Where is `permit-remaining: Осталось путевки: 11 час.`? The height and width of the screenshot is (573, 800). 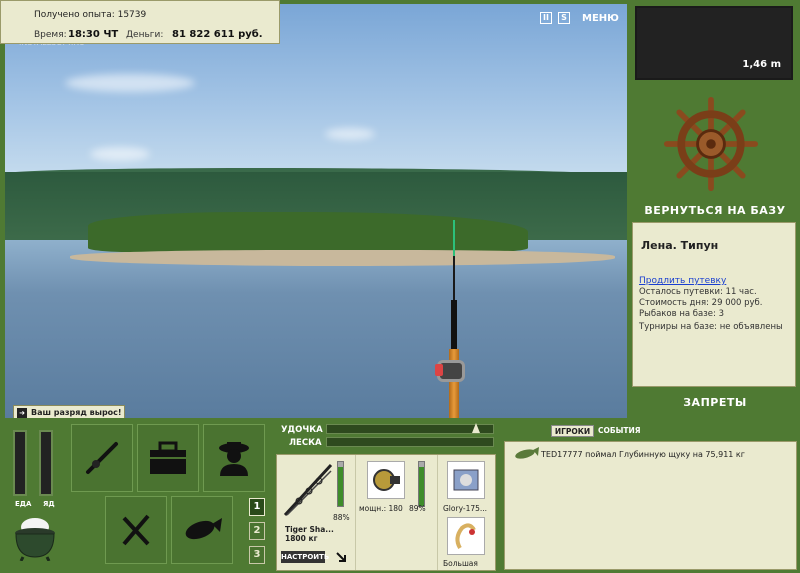 permit-remaining: Осталось путевки: 11 час. is located at coordinates (698, 292).